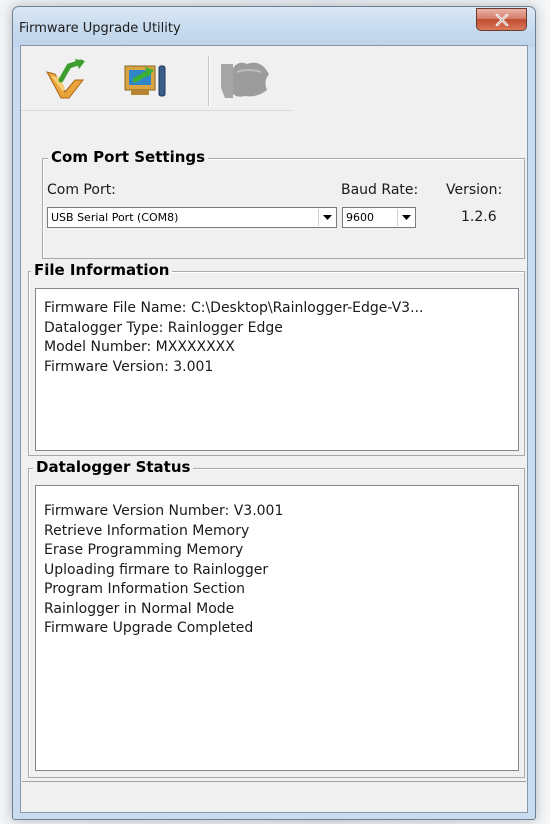  I want to click on logger-device-button, so click(243, 79).